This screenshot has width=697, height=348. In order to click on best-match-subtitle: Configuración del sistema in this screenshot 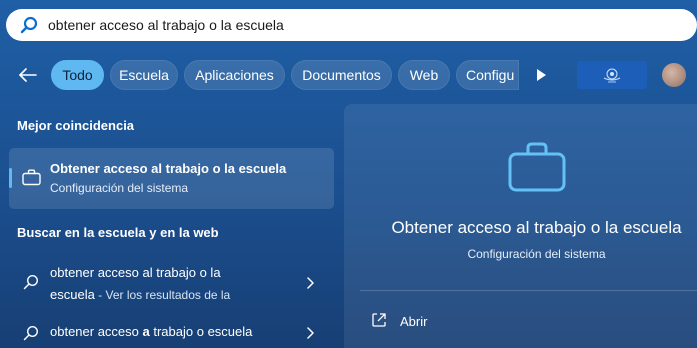, I will do `click(119, 188)`.